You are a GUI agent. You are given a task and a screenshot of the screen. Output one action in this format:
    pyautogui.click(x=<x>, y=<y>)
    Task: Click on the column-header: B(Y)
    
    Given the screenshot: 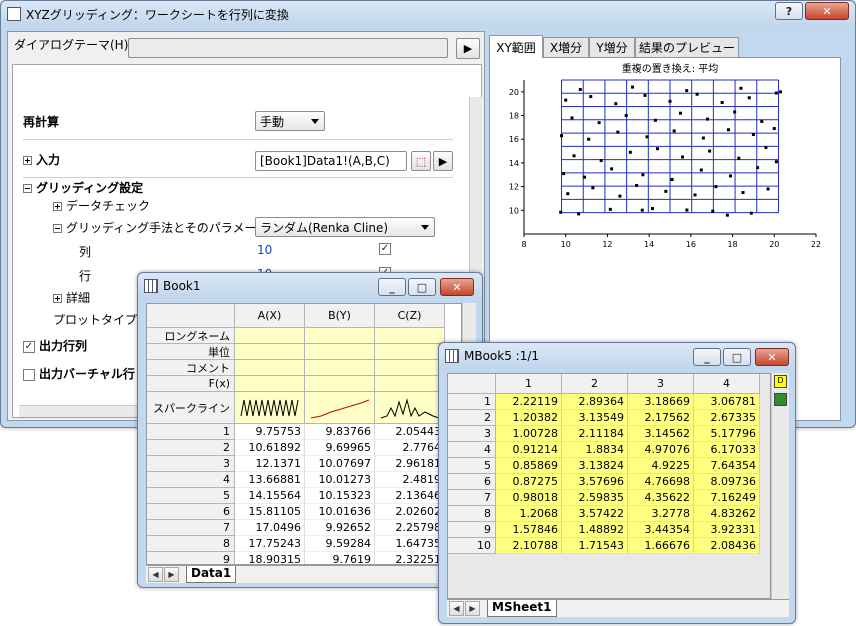 What is the action you would take?
    pyautogui.click(x=340, y=316)
    